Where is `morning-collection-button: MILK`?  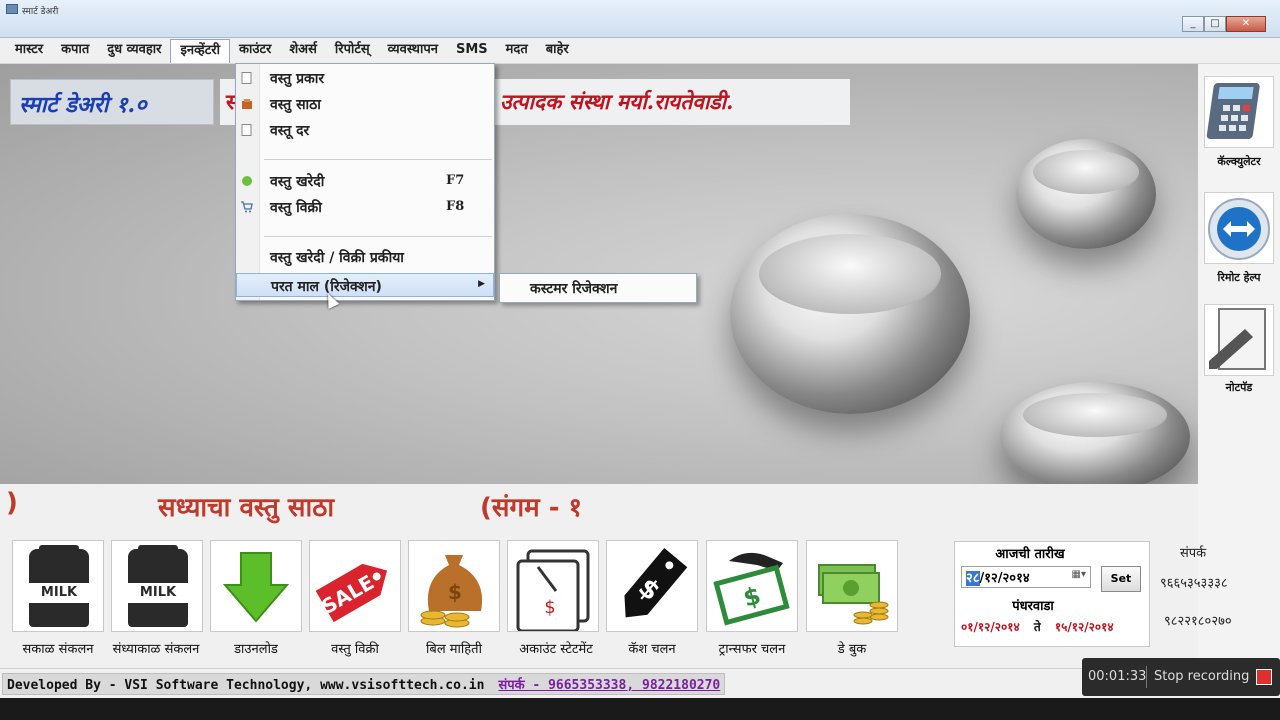
morning-collection-button: MILK is located at coordinates (58, 586).